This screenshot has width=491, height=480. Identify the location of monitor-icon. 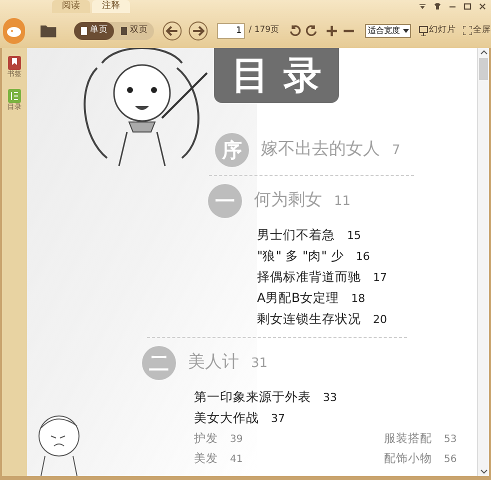
(423, 31).